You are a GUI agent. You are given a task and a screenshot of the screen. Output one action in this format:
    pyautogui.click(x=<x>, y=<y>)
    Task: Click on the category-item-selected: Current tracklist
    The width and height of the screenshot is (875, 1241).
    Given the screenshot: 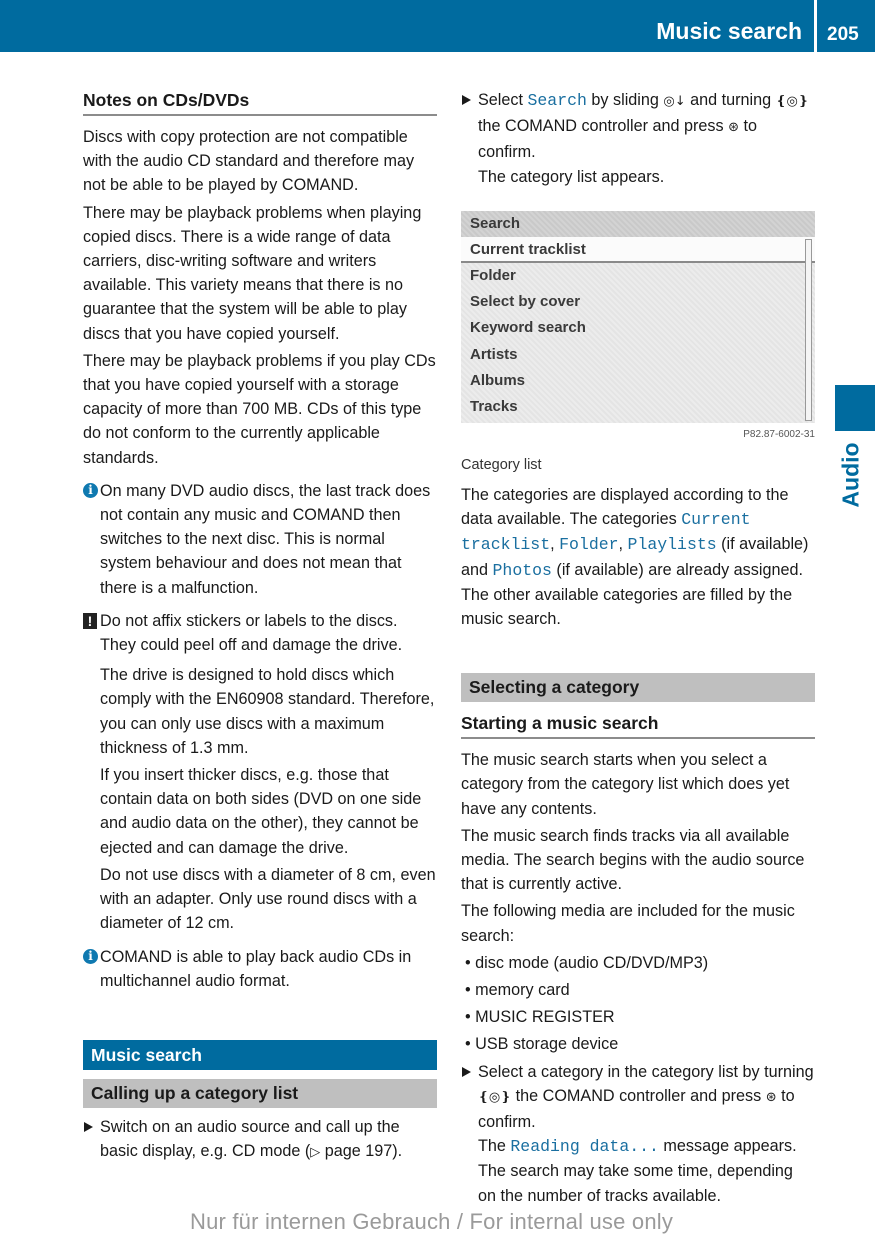 What is the action you would take?
    pyautogui.click(x=638, y=249)
    